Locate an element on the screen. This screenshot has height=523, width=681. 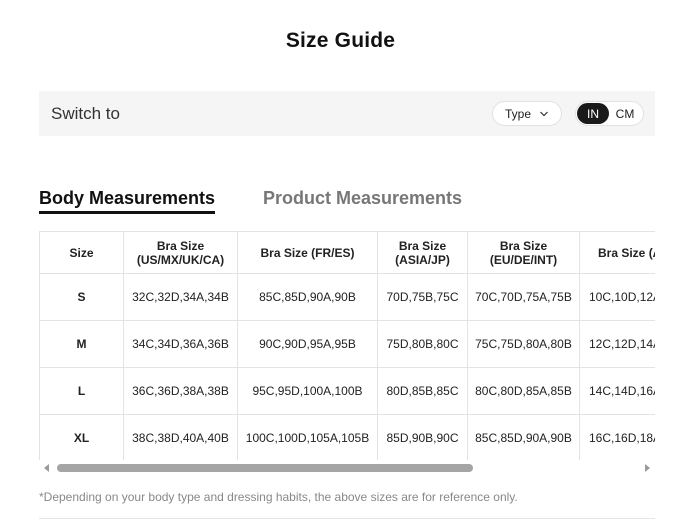
cell-size: L is located at coordinates (81, 391).